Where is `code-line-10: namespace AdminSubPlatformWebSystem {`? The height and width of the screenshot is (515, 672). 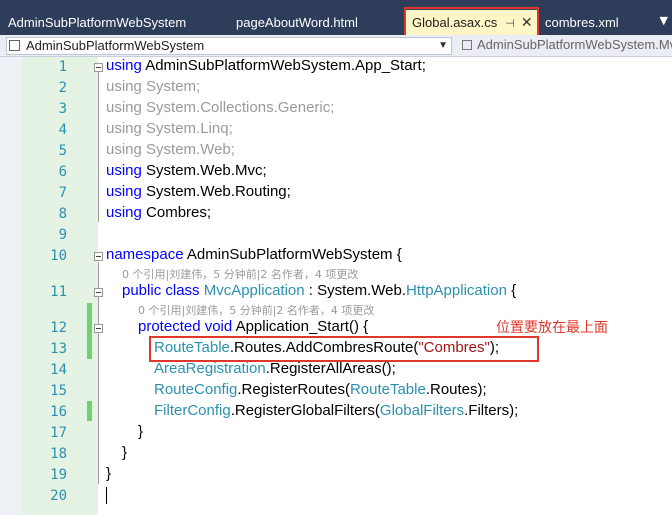 code-line-10: namespace AdminSubPlatformWebSystem { is located at coordinates (254, 254).